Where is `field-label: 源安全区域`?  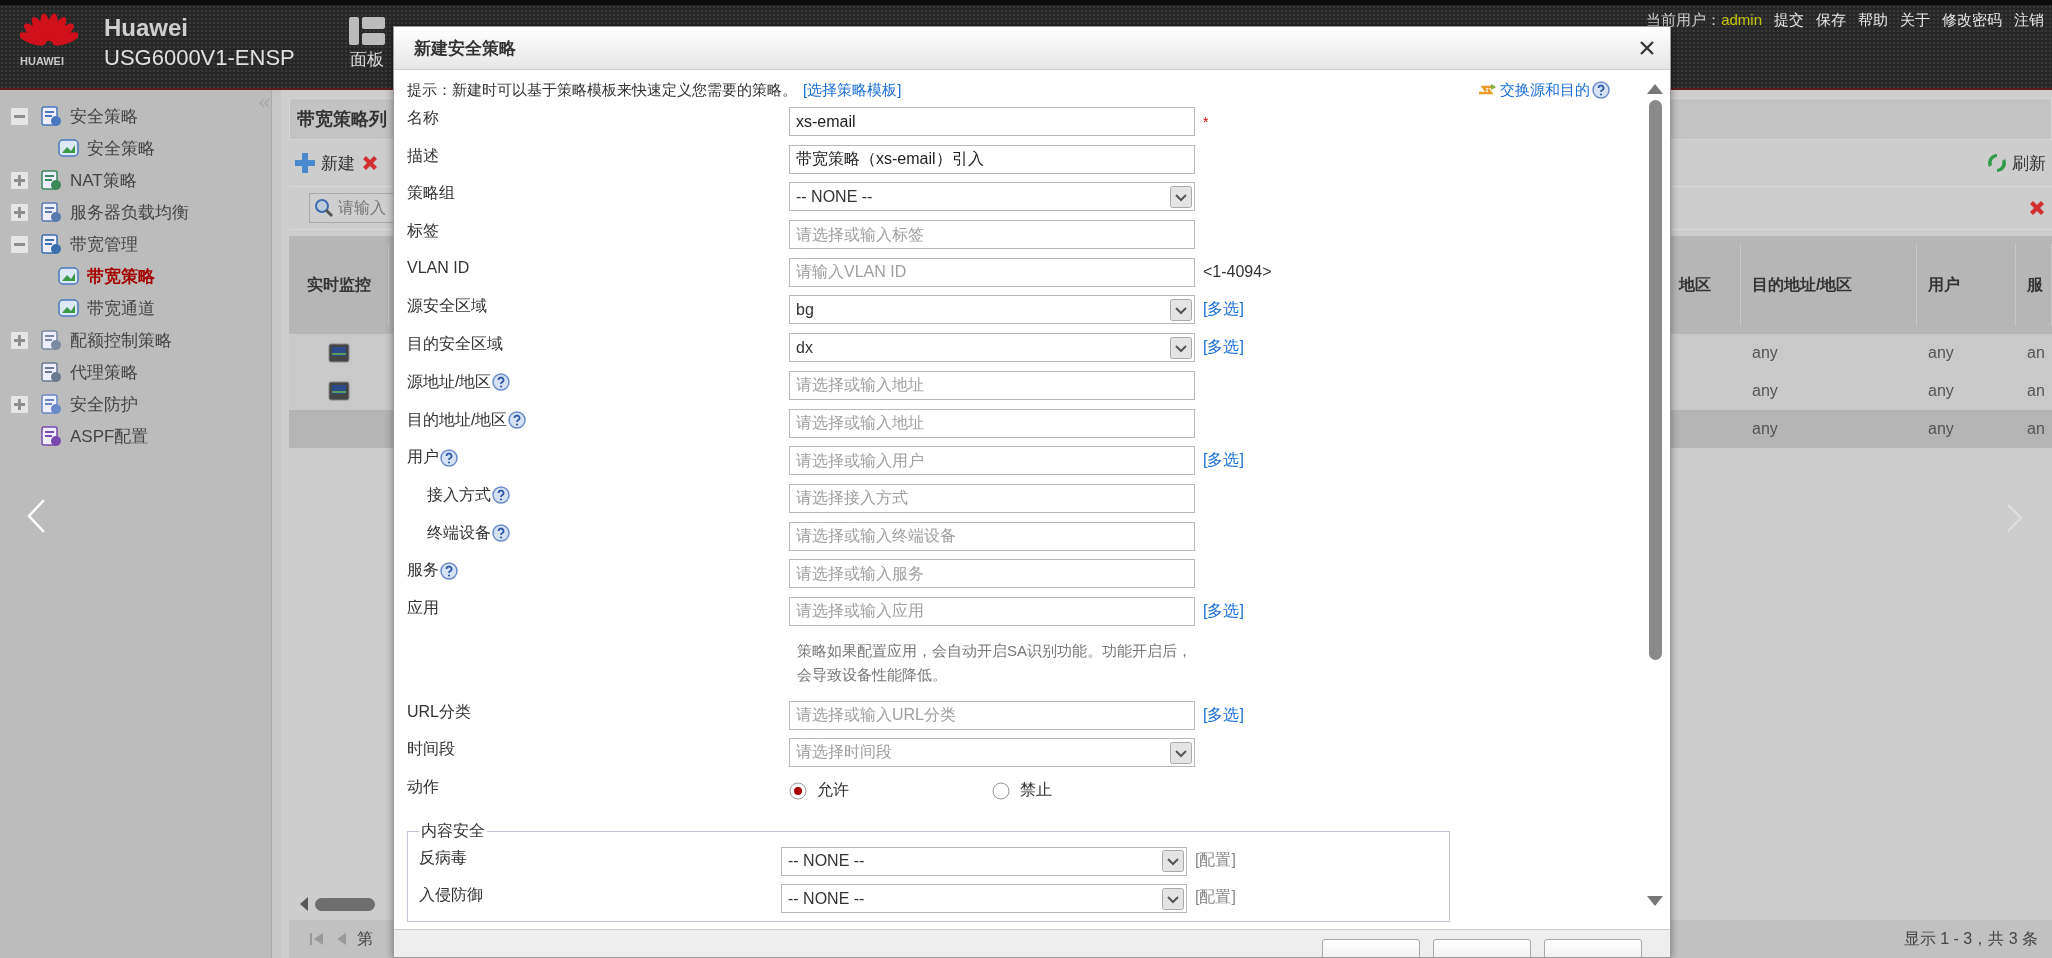
field-label: 源安全区域 is located at coordinates (447, 306).